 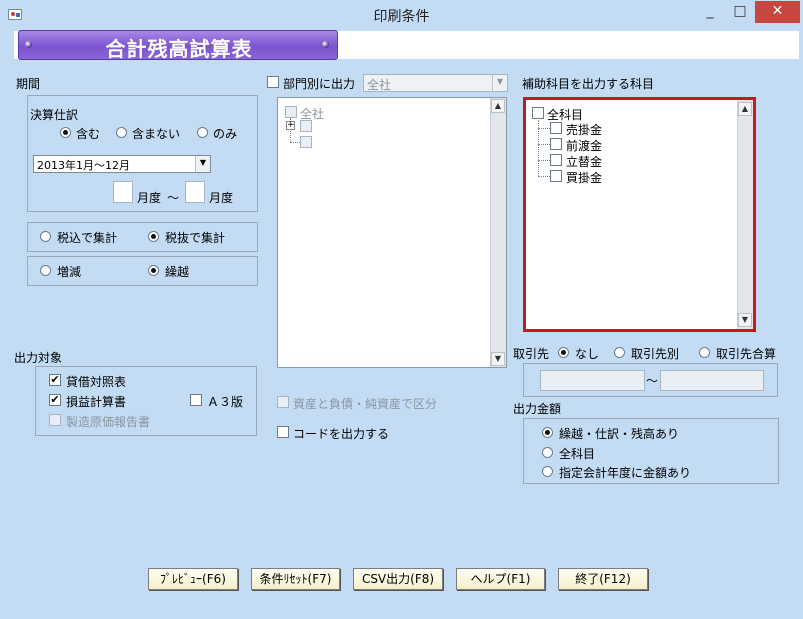 I want to click on report-title: 合計残高試算表, so click(x=179, y=49).